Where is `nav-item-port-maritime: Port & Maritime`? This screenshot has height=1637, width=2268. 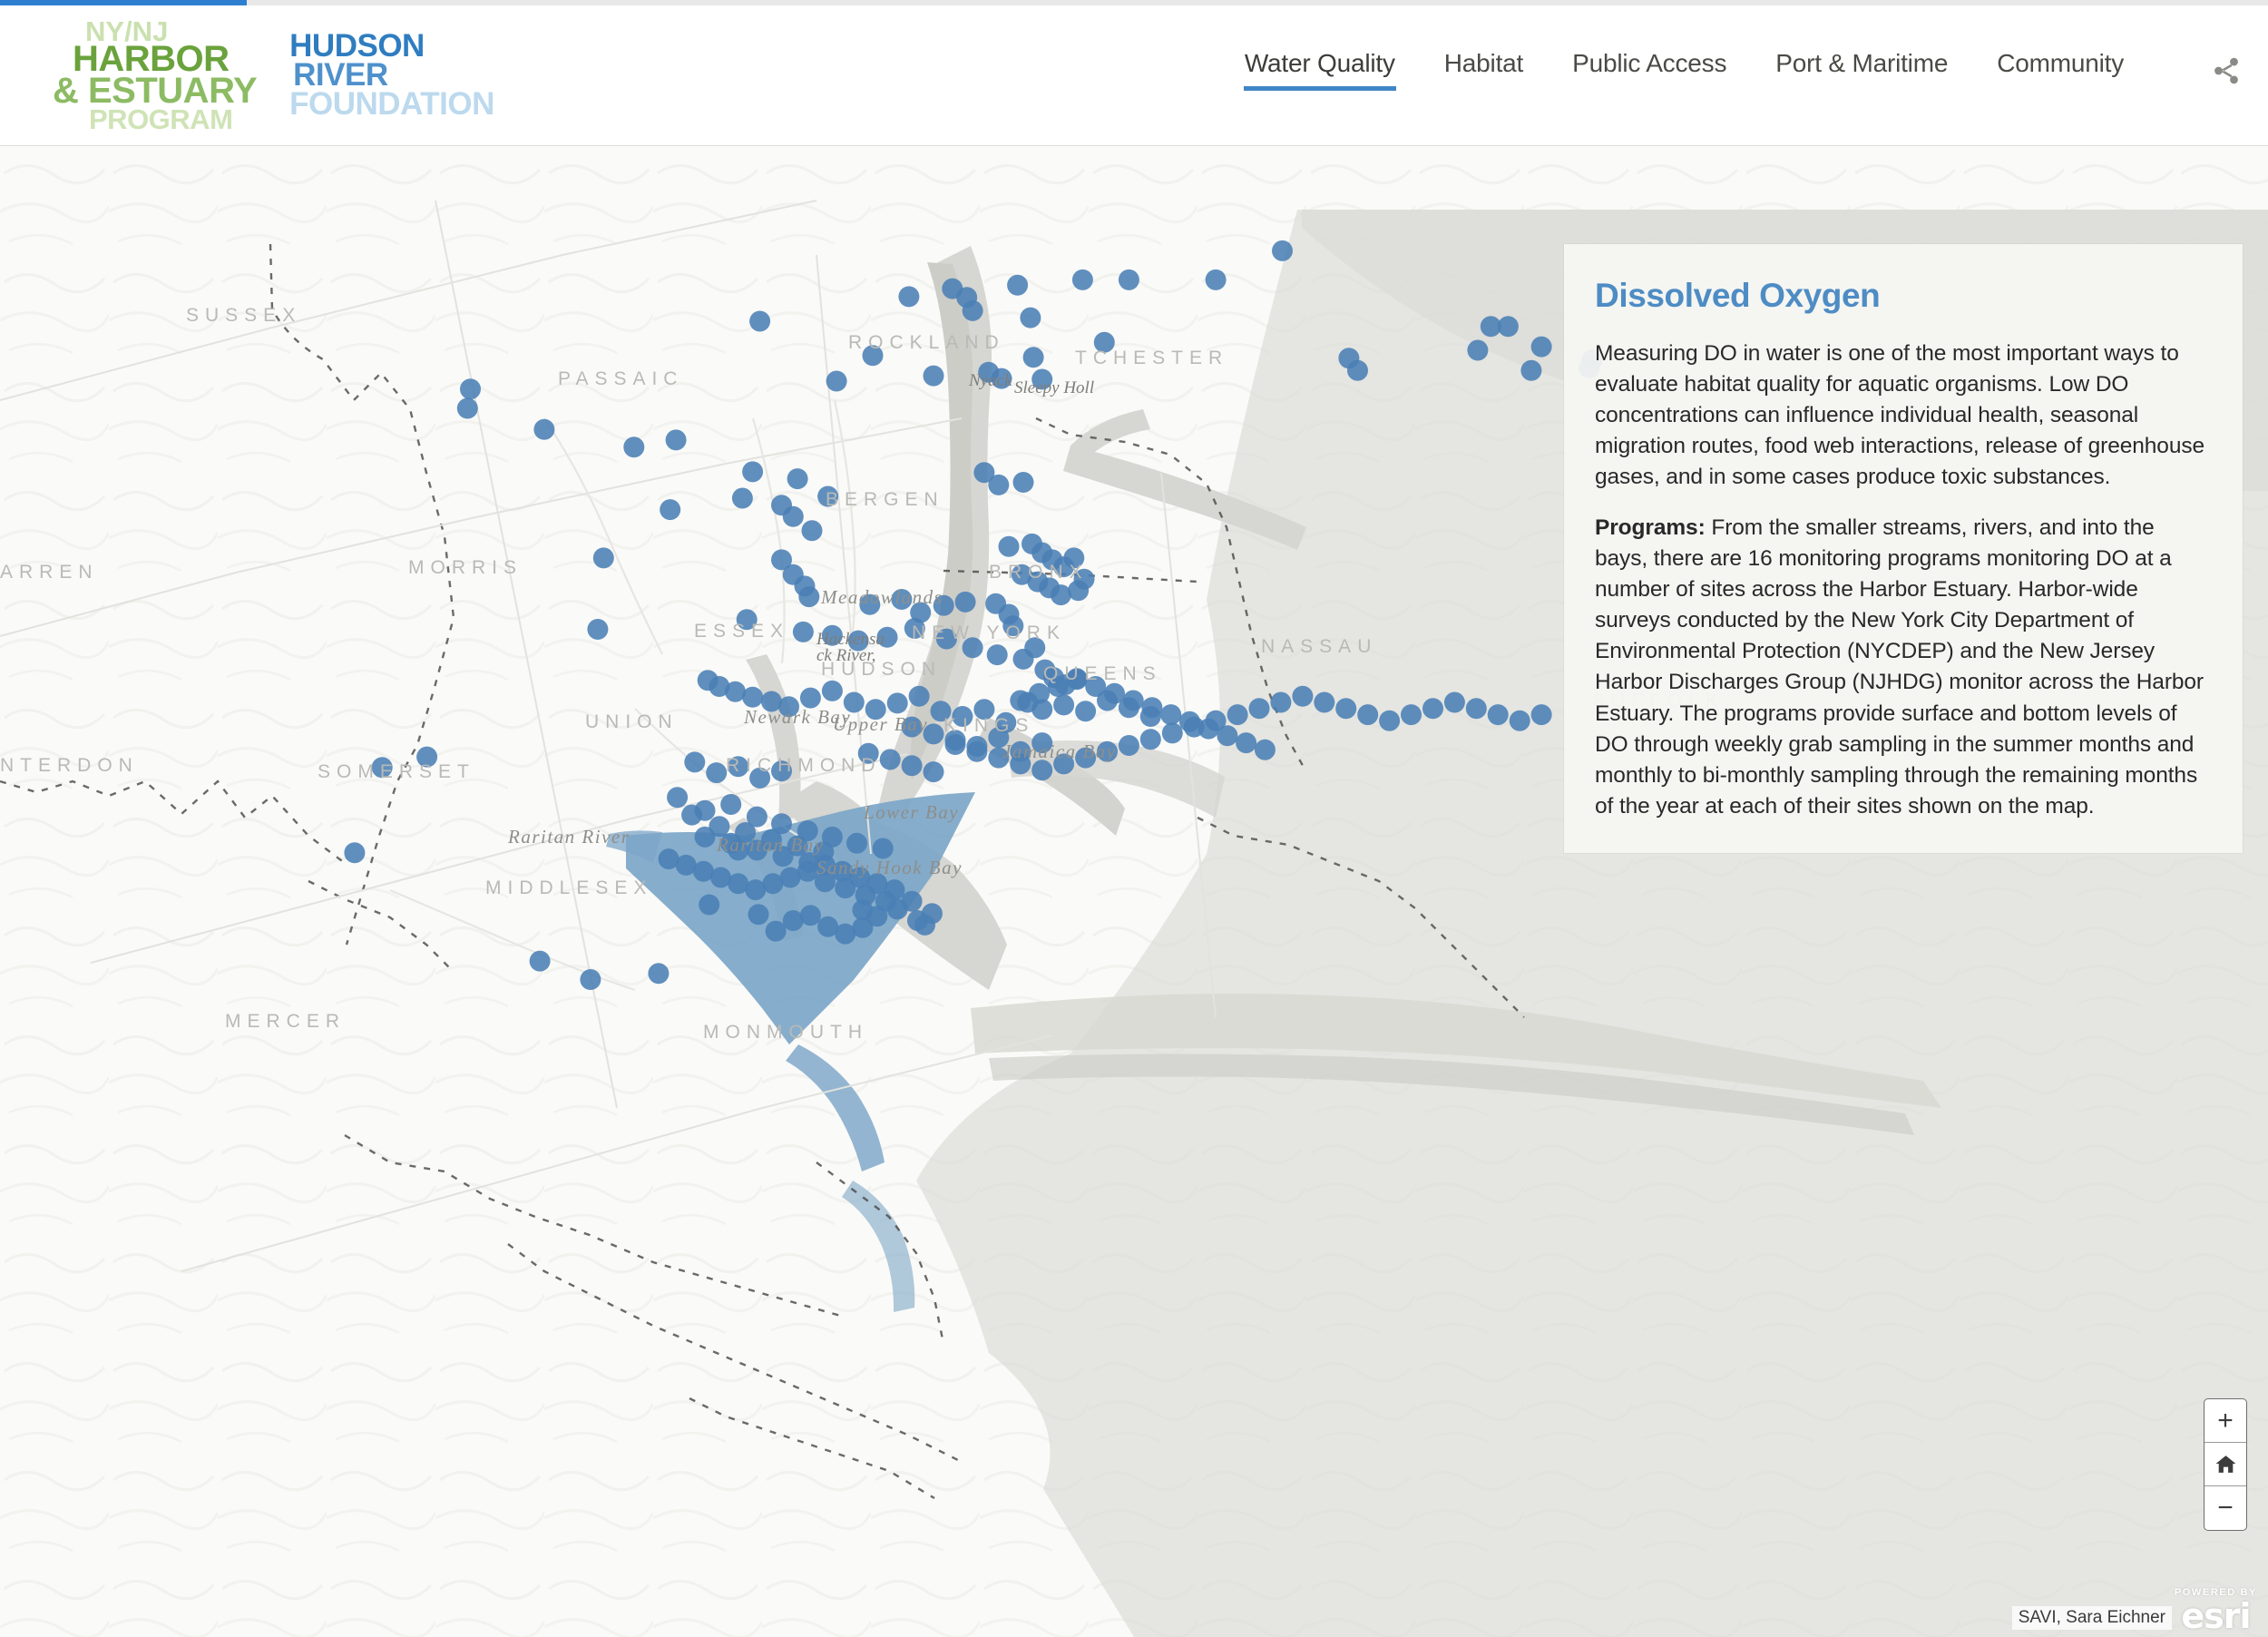
nav-item-port-maritime: Port & Maritime is located at coordinates (1862, 70).